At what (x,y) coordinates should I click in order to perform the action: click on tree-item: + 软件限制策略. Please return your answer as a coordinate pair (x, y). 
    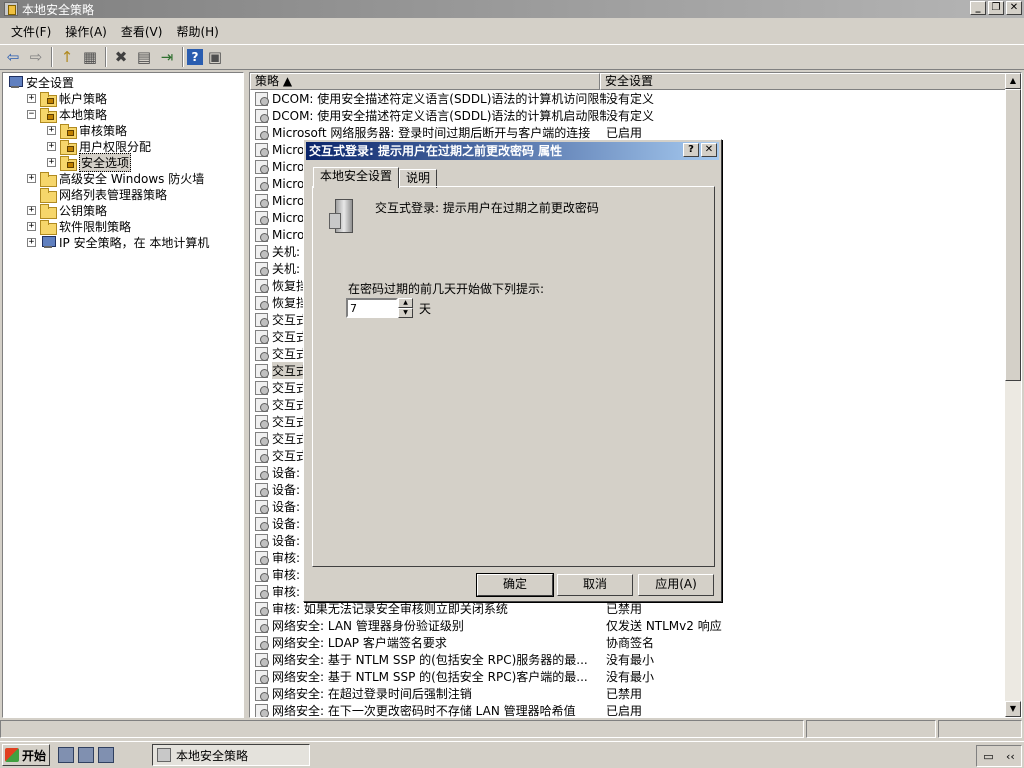
    Looking at the image, I should click on (79, 226).